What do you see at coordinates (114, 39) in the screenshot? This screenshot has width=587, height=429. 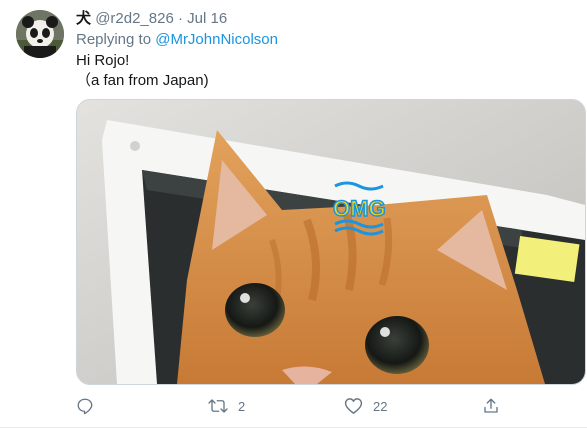 I see `replying-prefix: Replying to` at bounding box center [114, 39].